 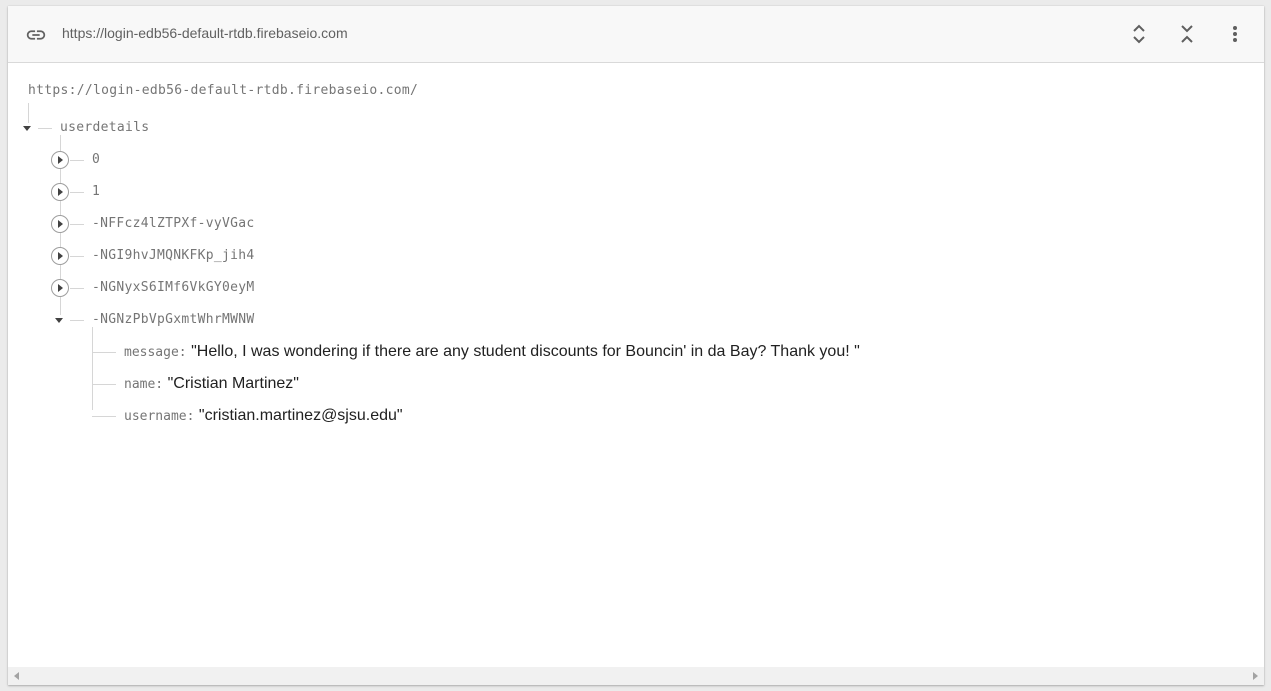 I want to click on tree-node-child-expanded: -NGNzPbVpGxmtWhrMWNW, so click(x=203, y=320).